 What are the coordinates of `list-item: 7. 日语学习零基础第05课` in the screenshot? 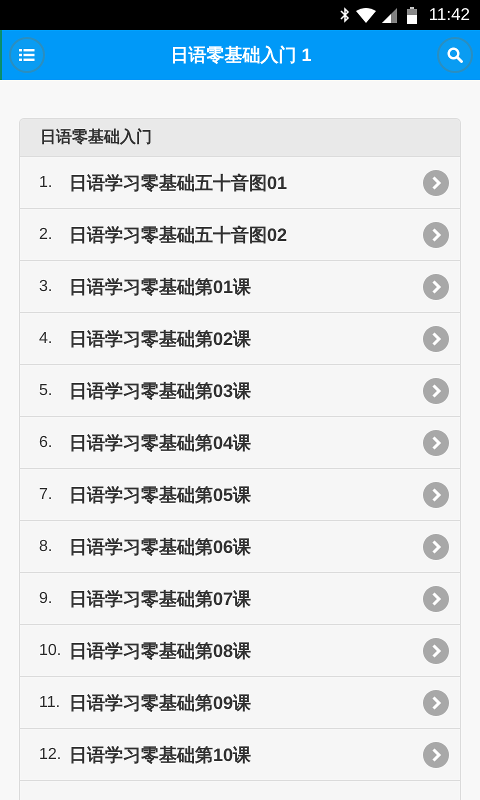 It's located at (240, 495).